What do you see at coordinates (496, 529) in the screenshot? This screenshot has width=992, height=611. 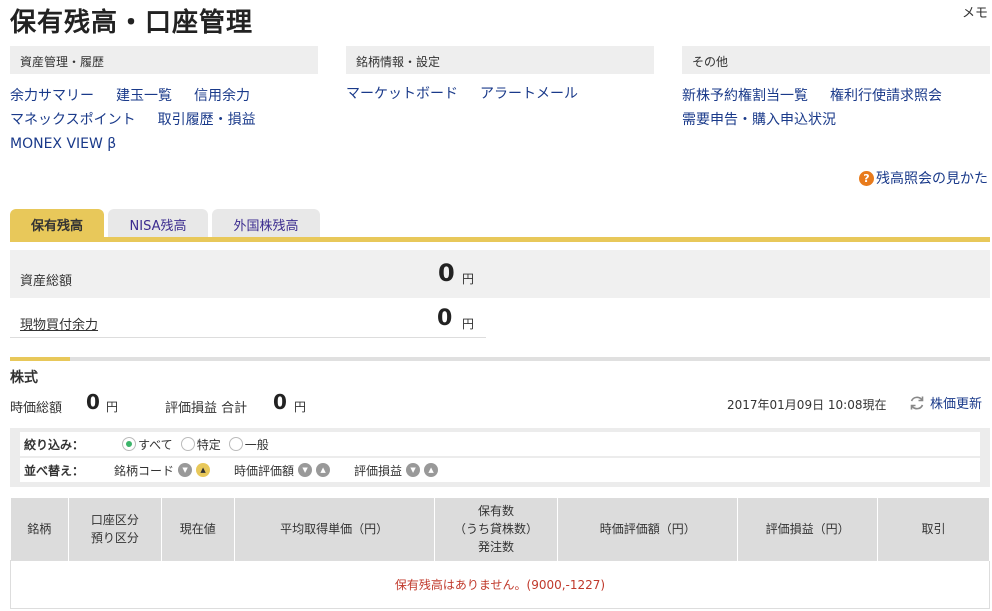 I see `col-quantity: 保有数 （うち貸株数） 発注数` at bounding box center [496, 529].